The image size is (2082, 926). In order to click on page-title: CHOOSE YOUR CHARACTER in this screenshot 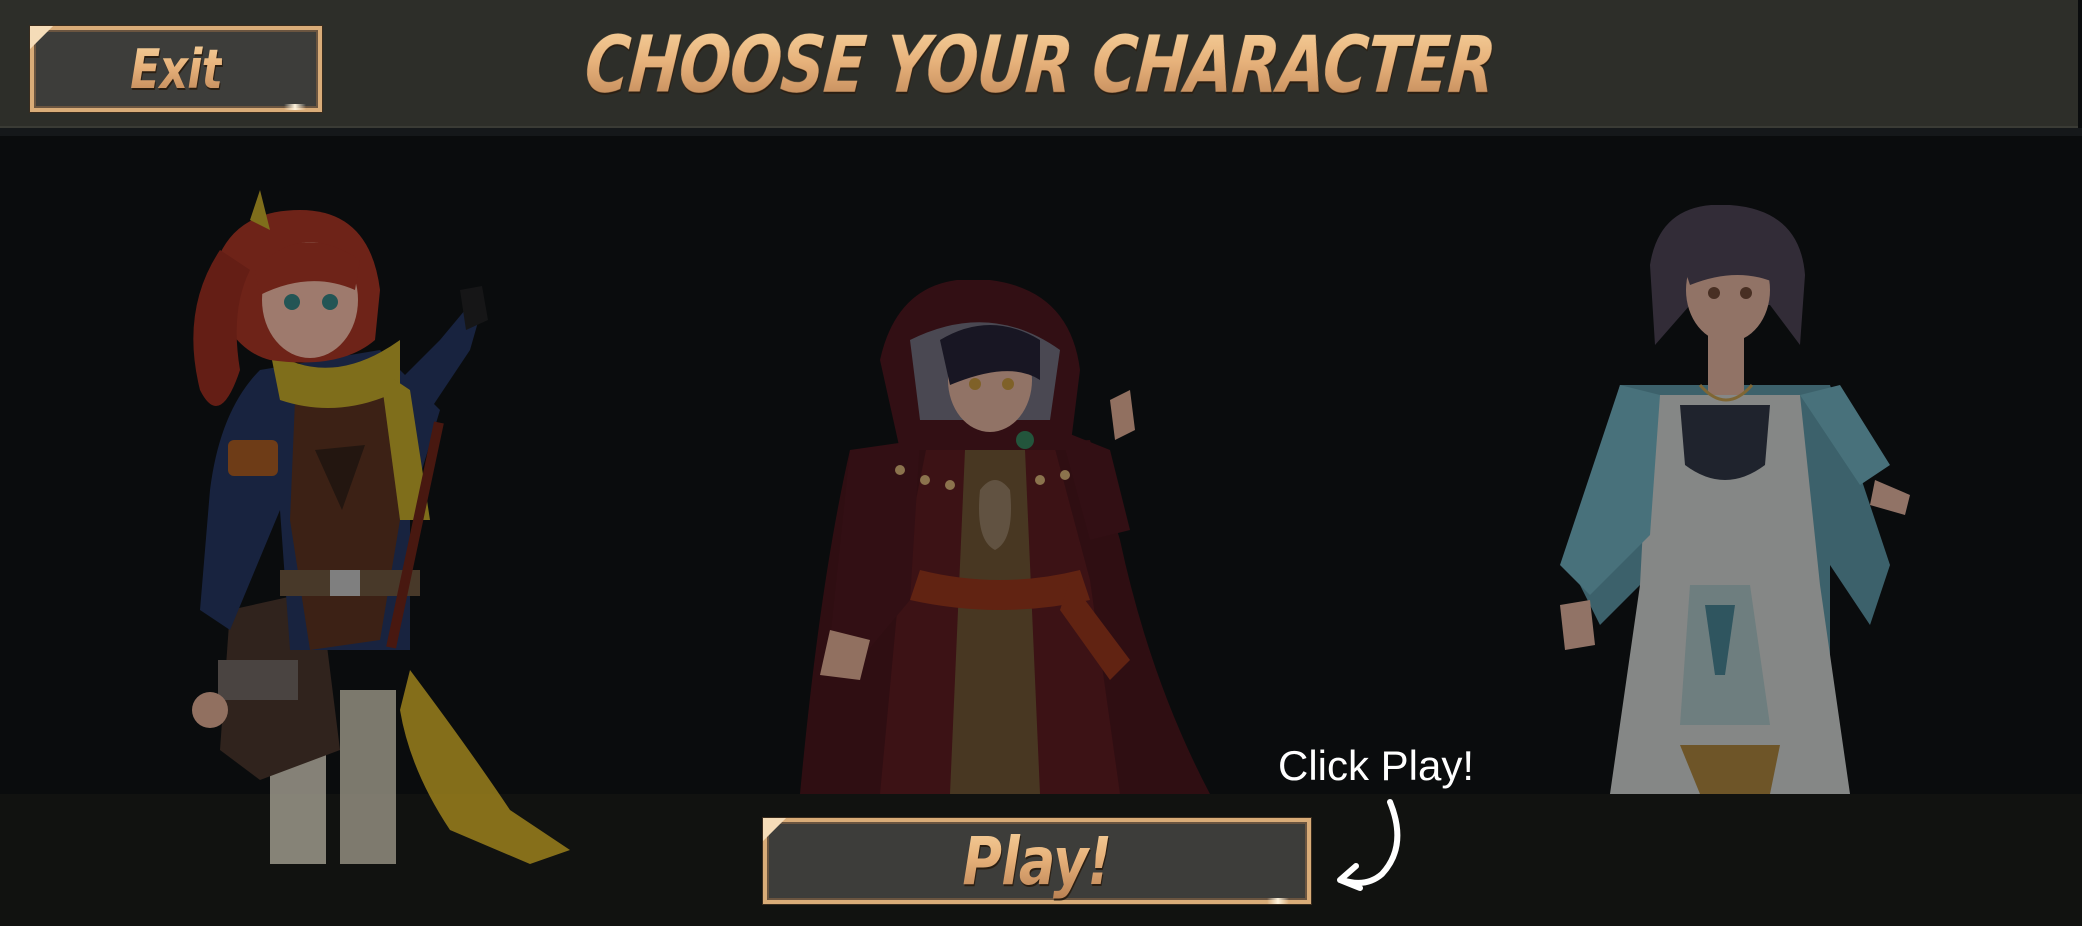, I will do `click(1040, 66)`.